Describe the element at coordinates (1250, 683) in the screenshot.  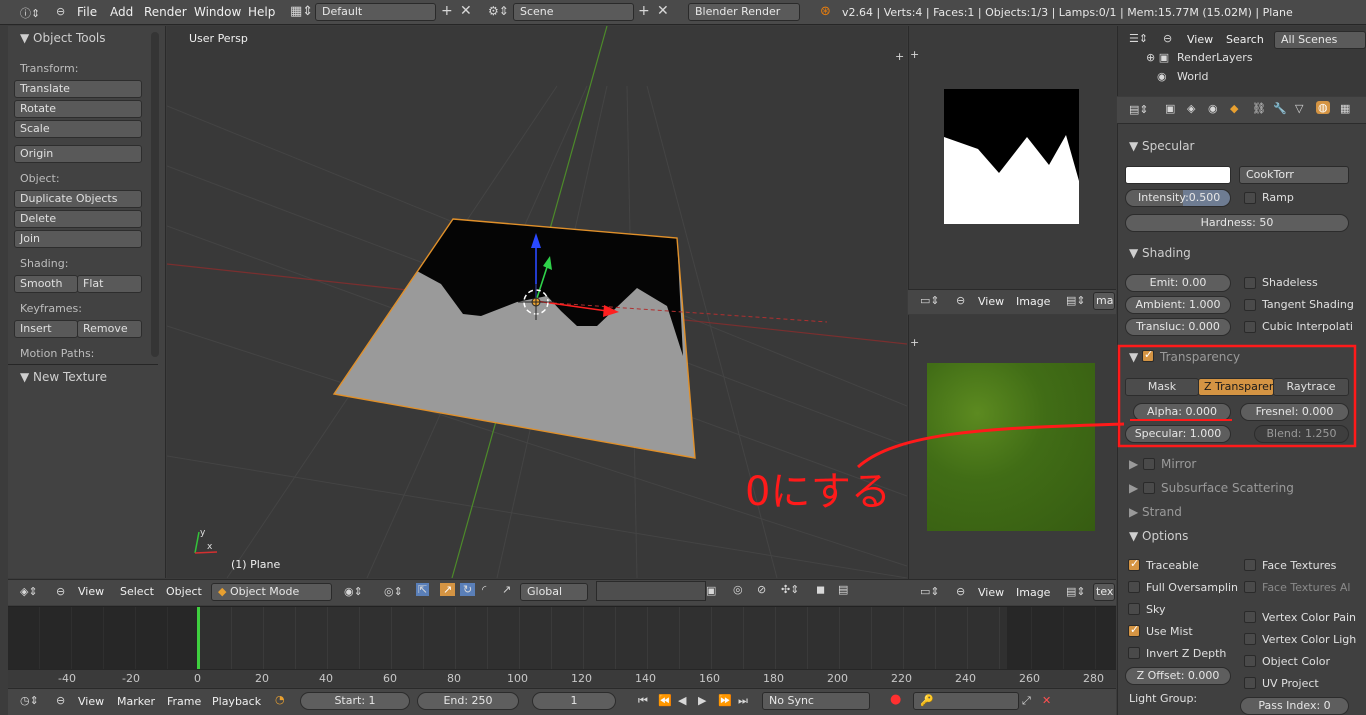
I see `uv-project-checkbox` at that location.